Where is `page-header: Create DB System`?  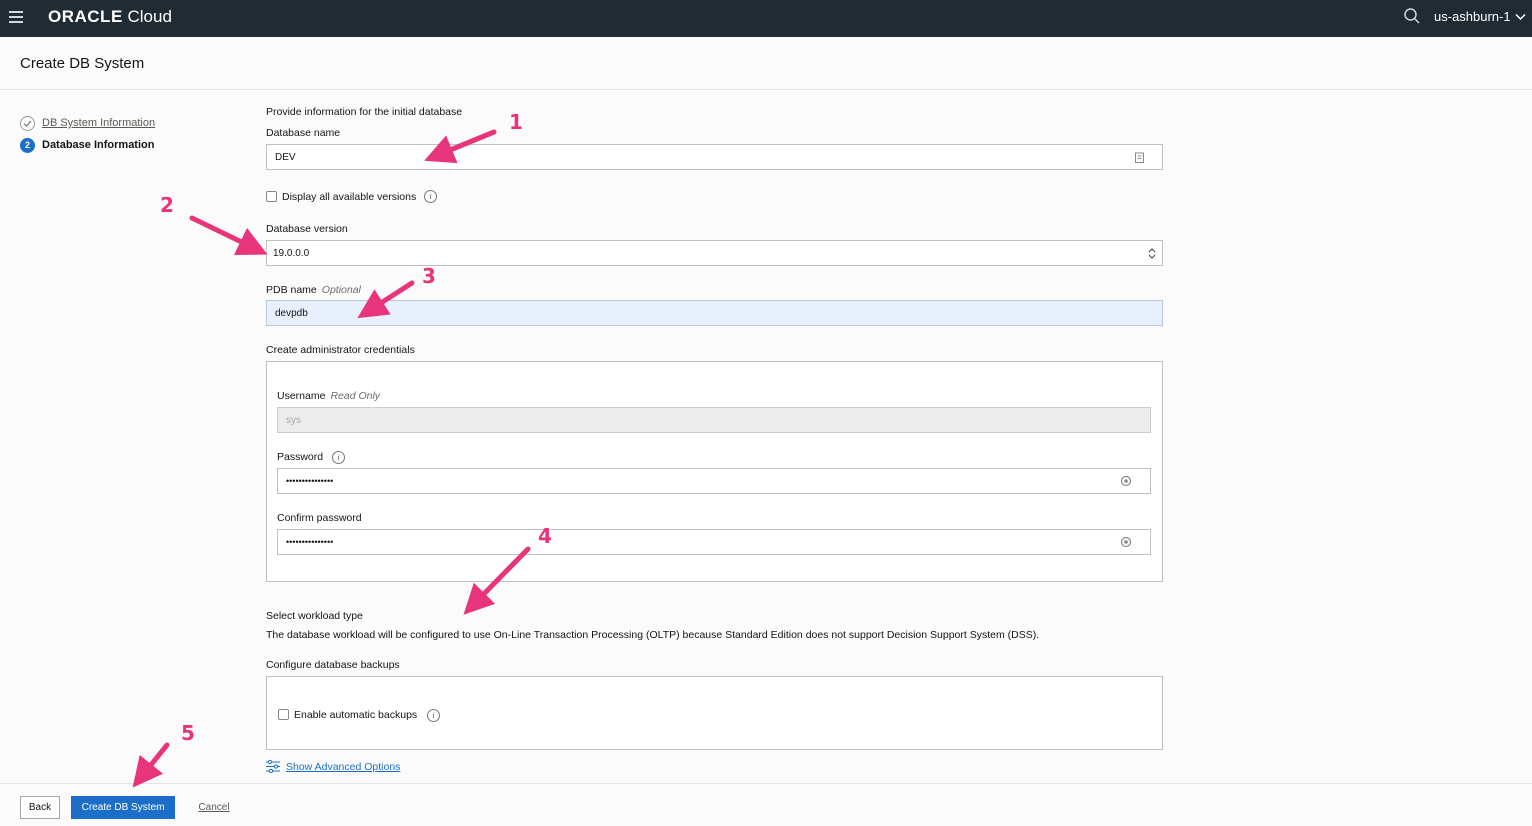 page-header: Create DB System is located at coordinates (766, 63).